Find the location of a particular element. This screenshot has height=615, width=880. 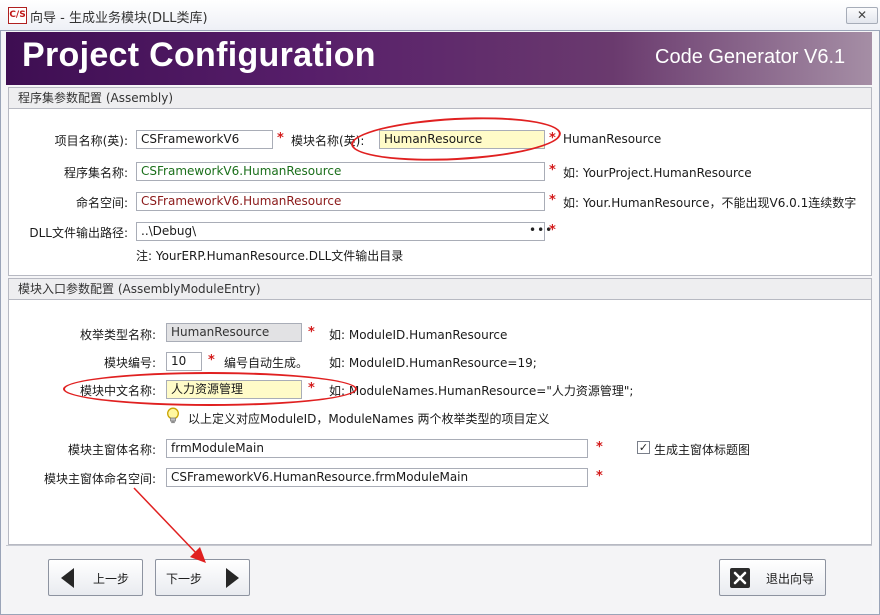

annotation-arrow is located at coordinates (169, 525).